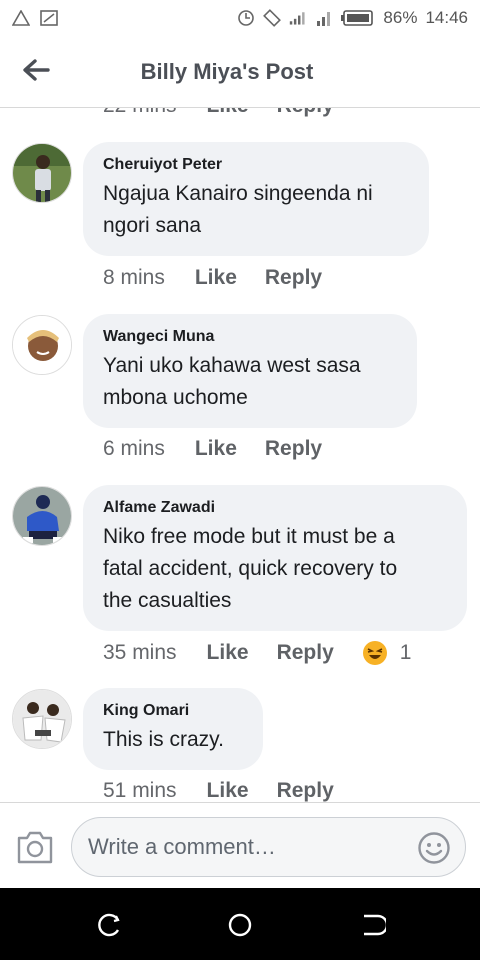 The image size is (480, 960). Describe the element at coordinates (238, 193) in the screenshot. I see `comment-text: Ngajua Kanairo singeenda ni` at that location.